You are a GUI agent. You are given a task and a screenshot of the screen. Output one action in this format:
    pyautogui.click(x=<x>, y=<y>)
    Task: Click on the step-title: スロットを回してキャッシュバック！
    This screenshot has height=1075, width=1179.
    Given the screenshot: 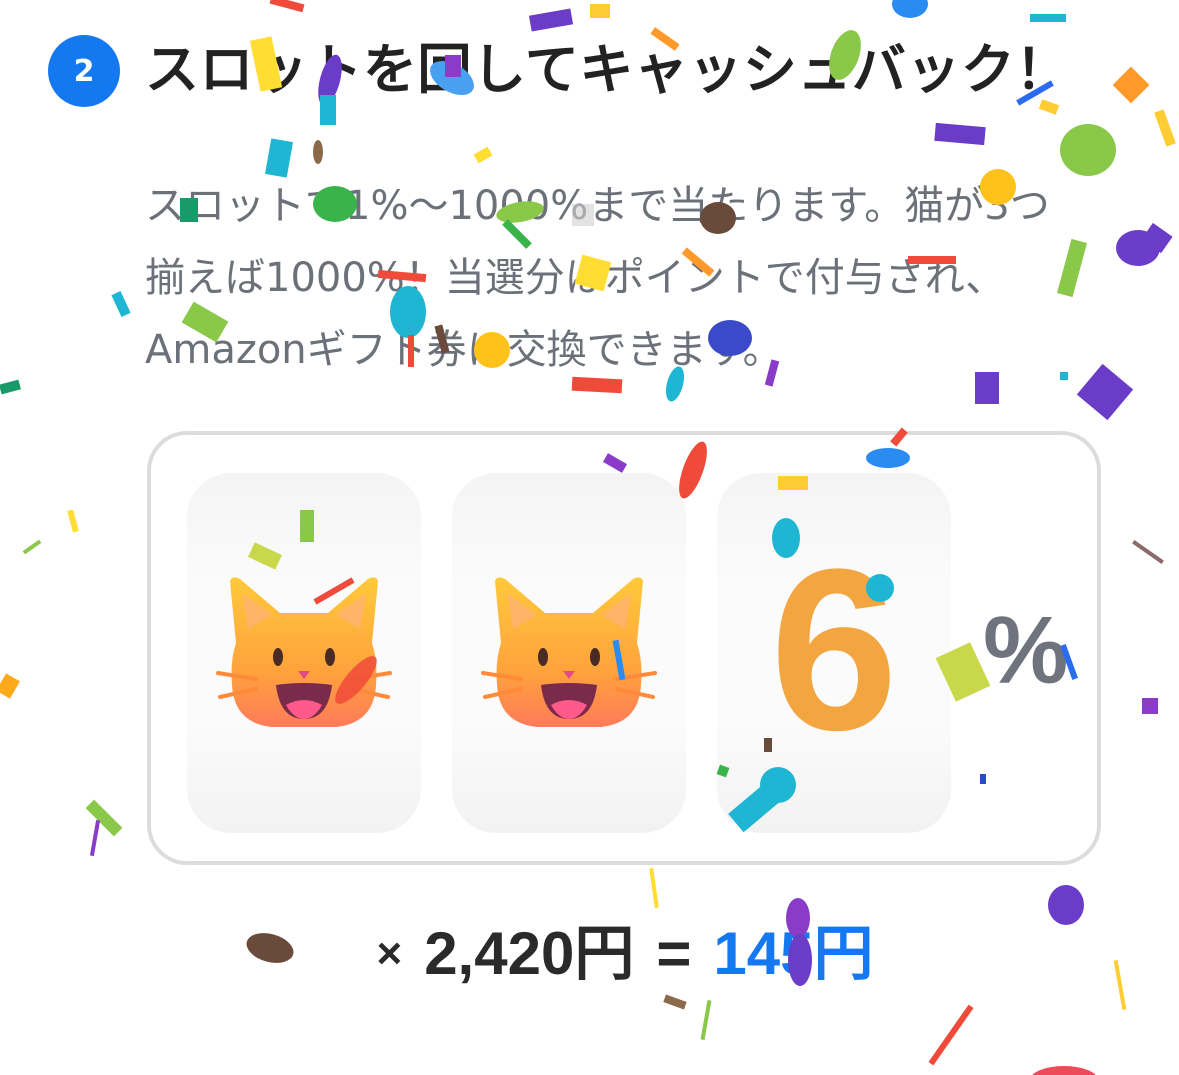 What is the action you would take?
    pyautogui.click(x=607, y=69)
    